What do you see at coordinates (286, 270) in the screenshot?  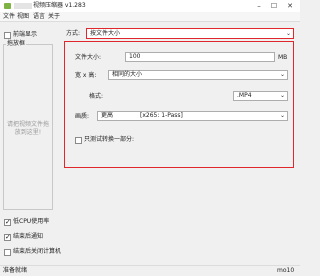 I see `status-right-text: mo10` at bounding box center [286, 270].